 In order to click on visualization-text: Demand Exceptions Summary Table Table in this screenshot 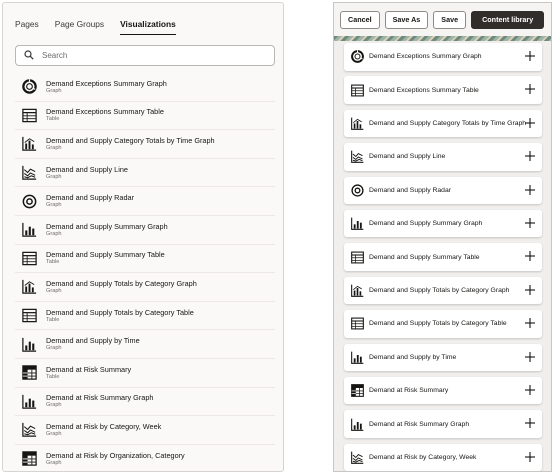, I will do `click(105, 115)`.